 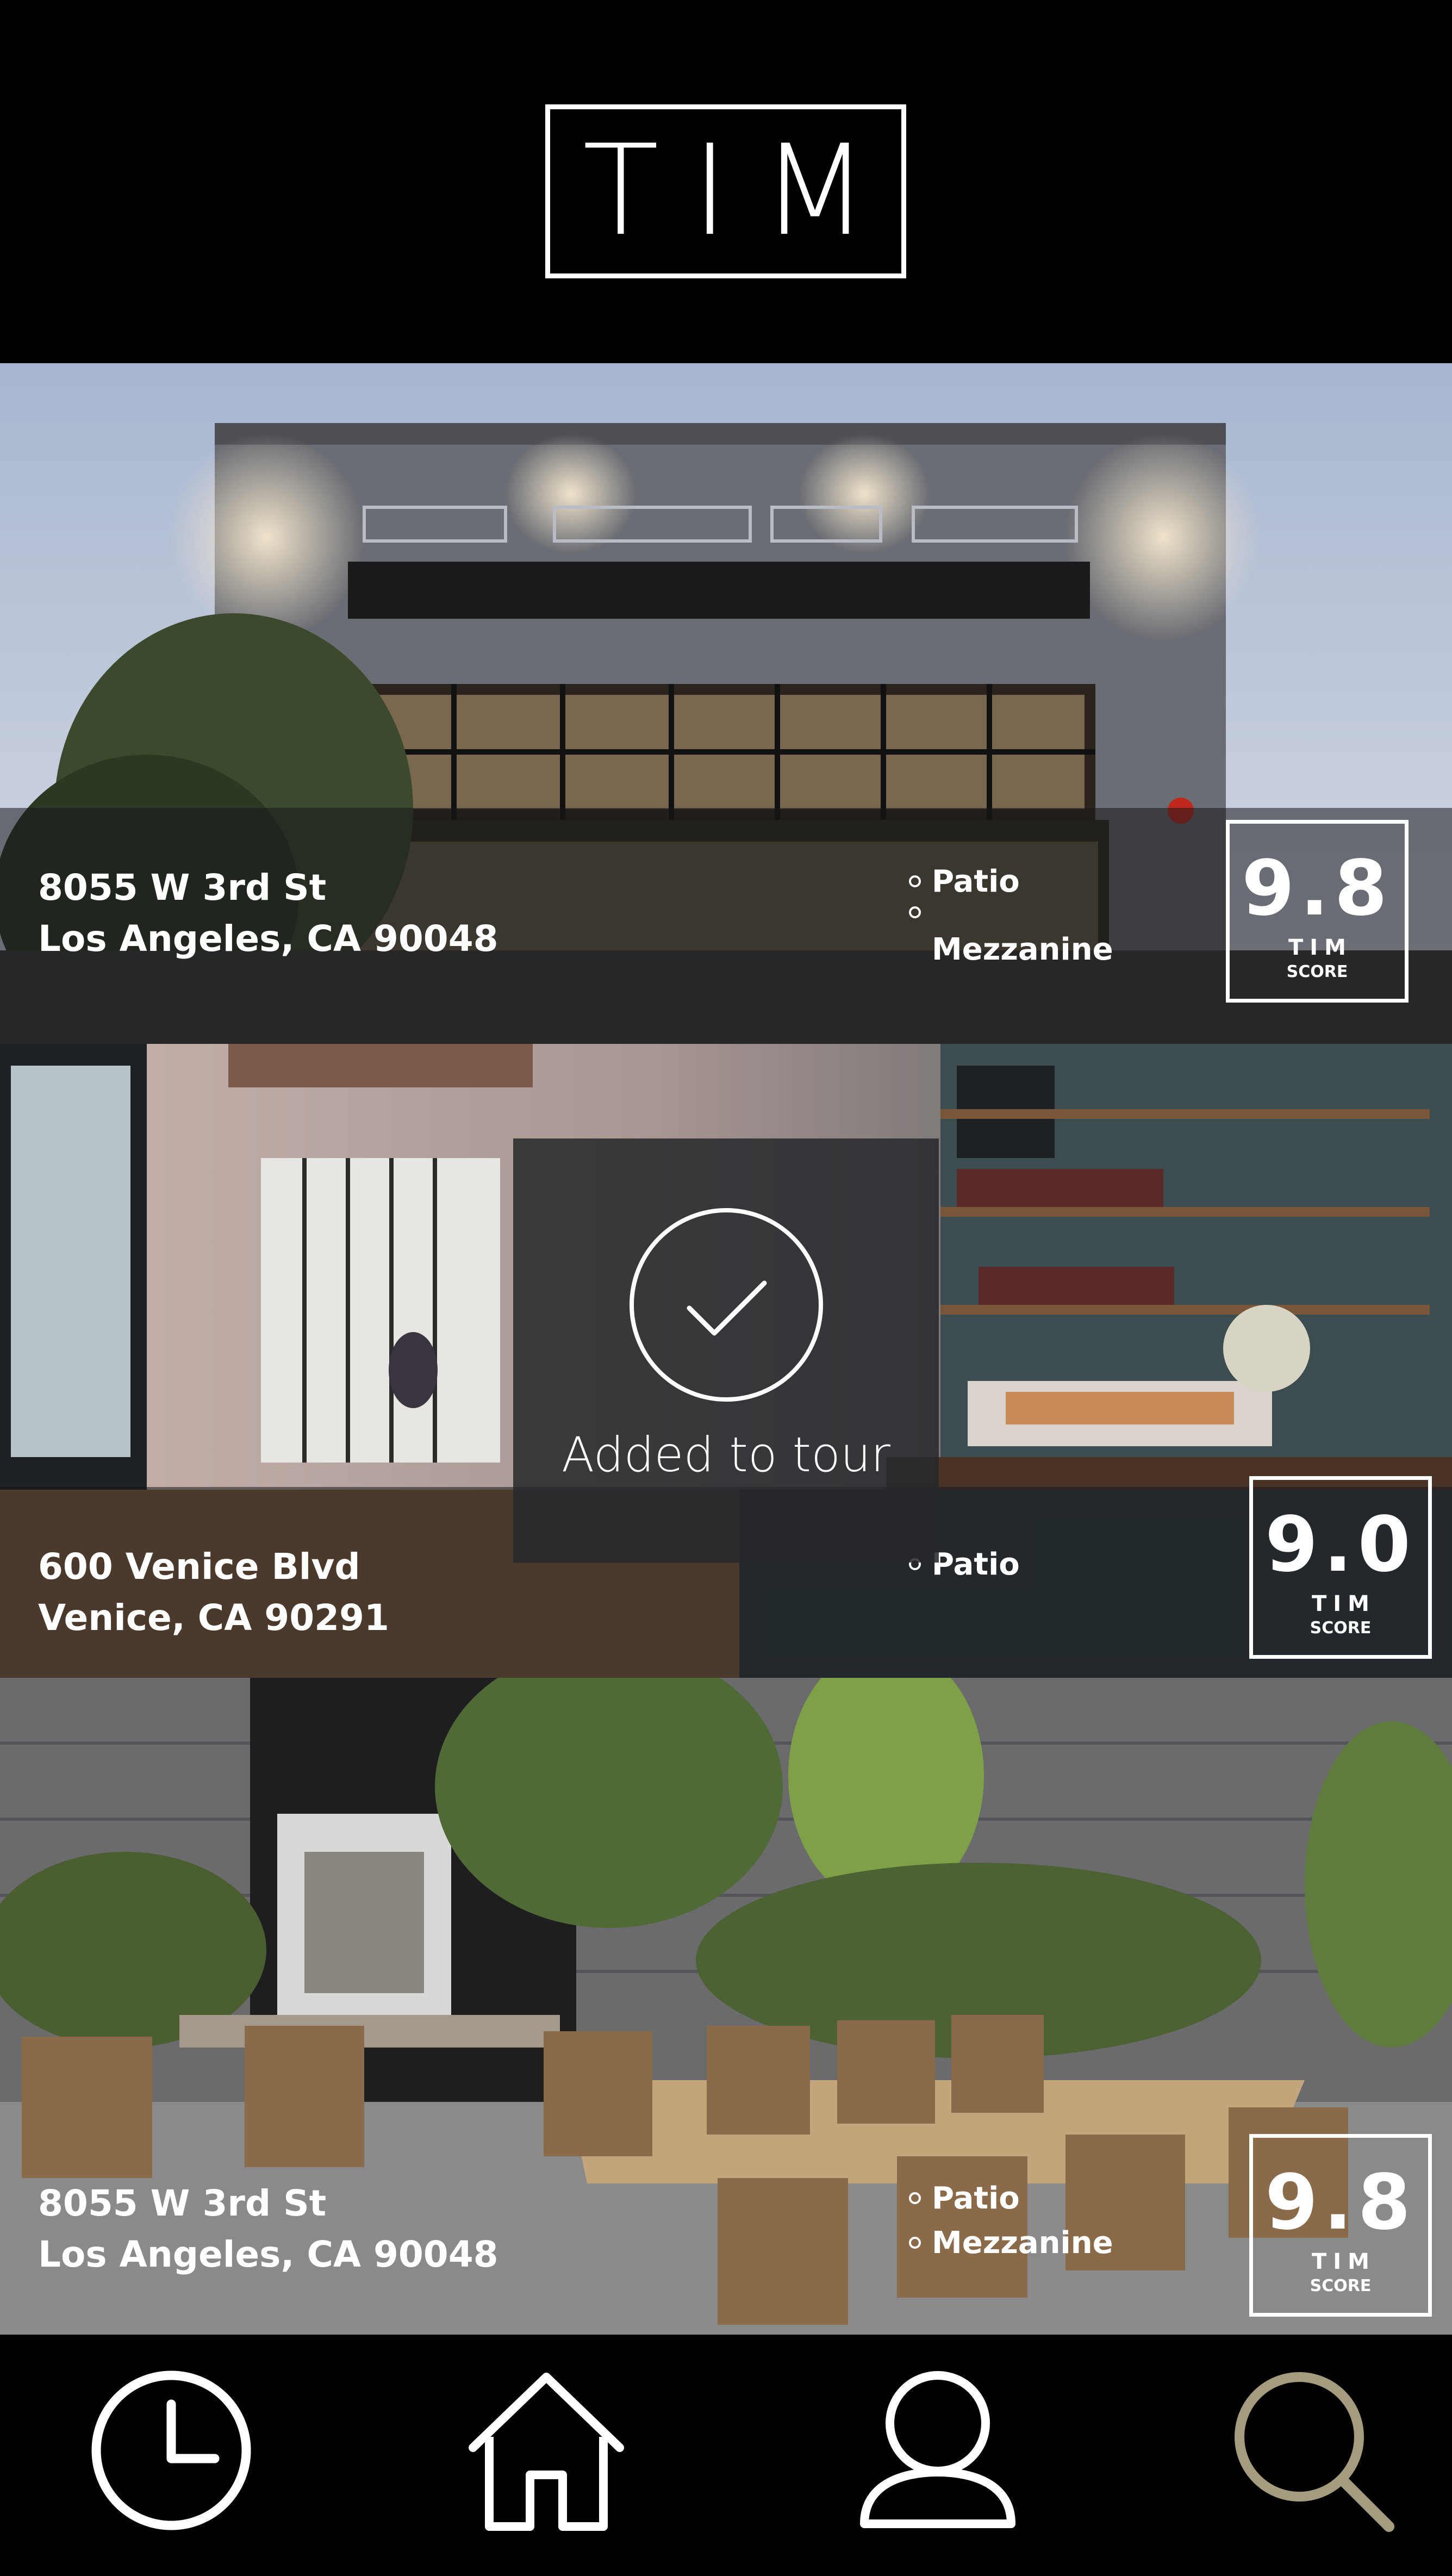 I want to click on app-header: TIM, so click(x=726, y=181).